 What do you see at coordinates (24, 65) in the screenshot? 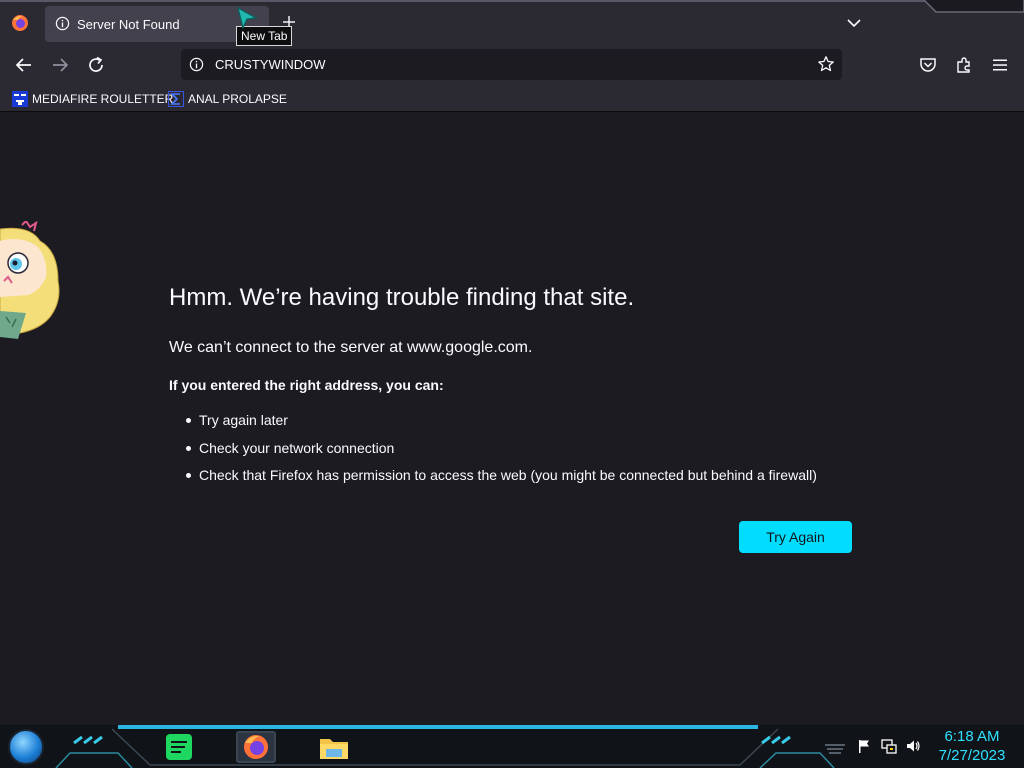
I see `back-arrow-icon` at bounding box center [24, 65].